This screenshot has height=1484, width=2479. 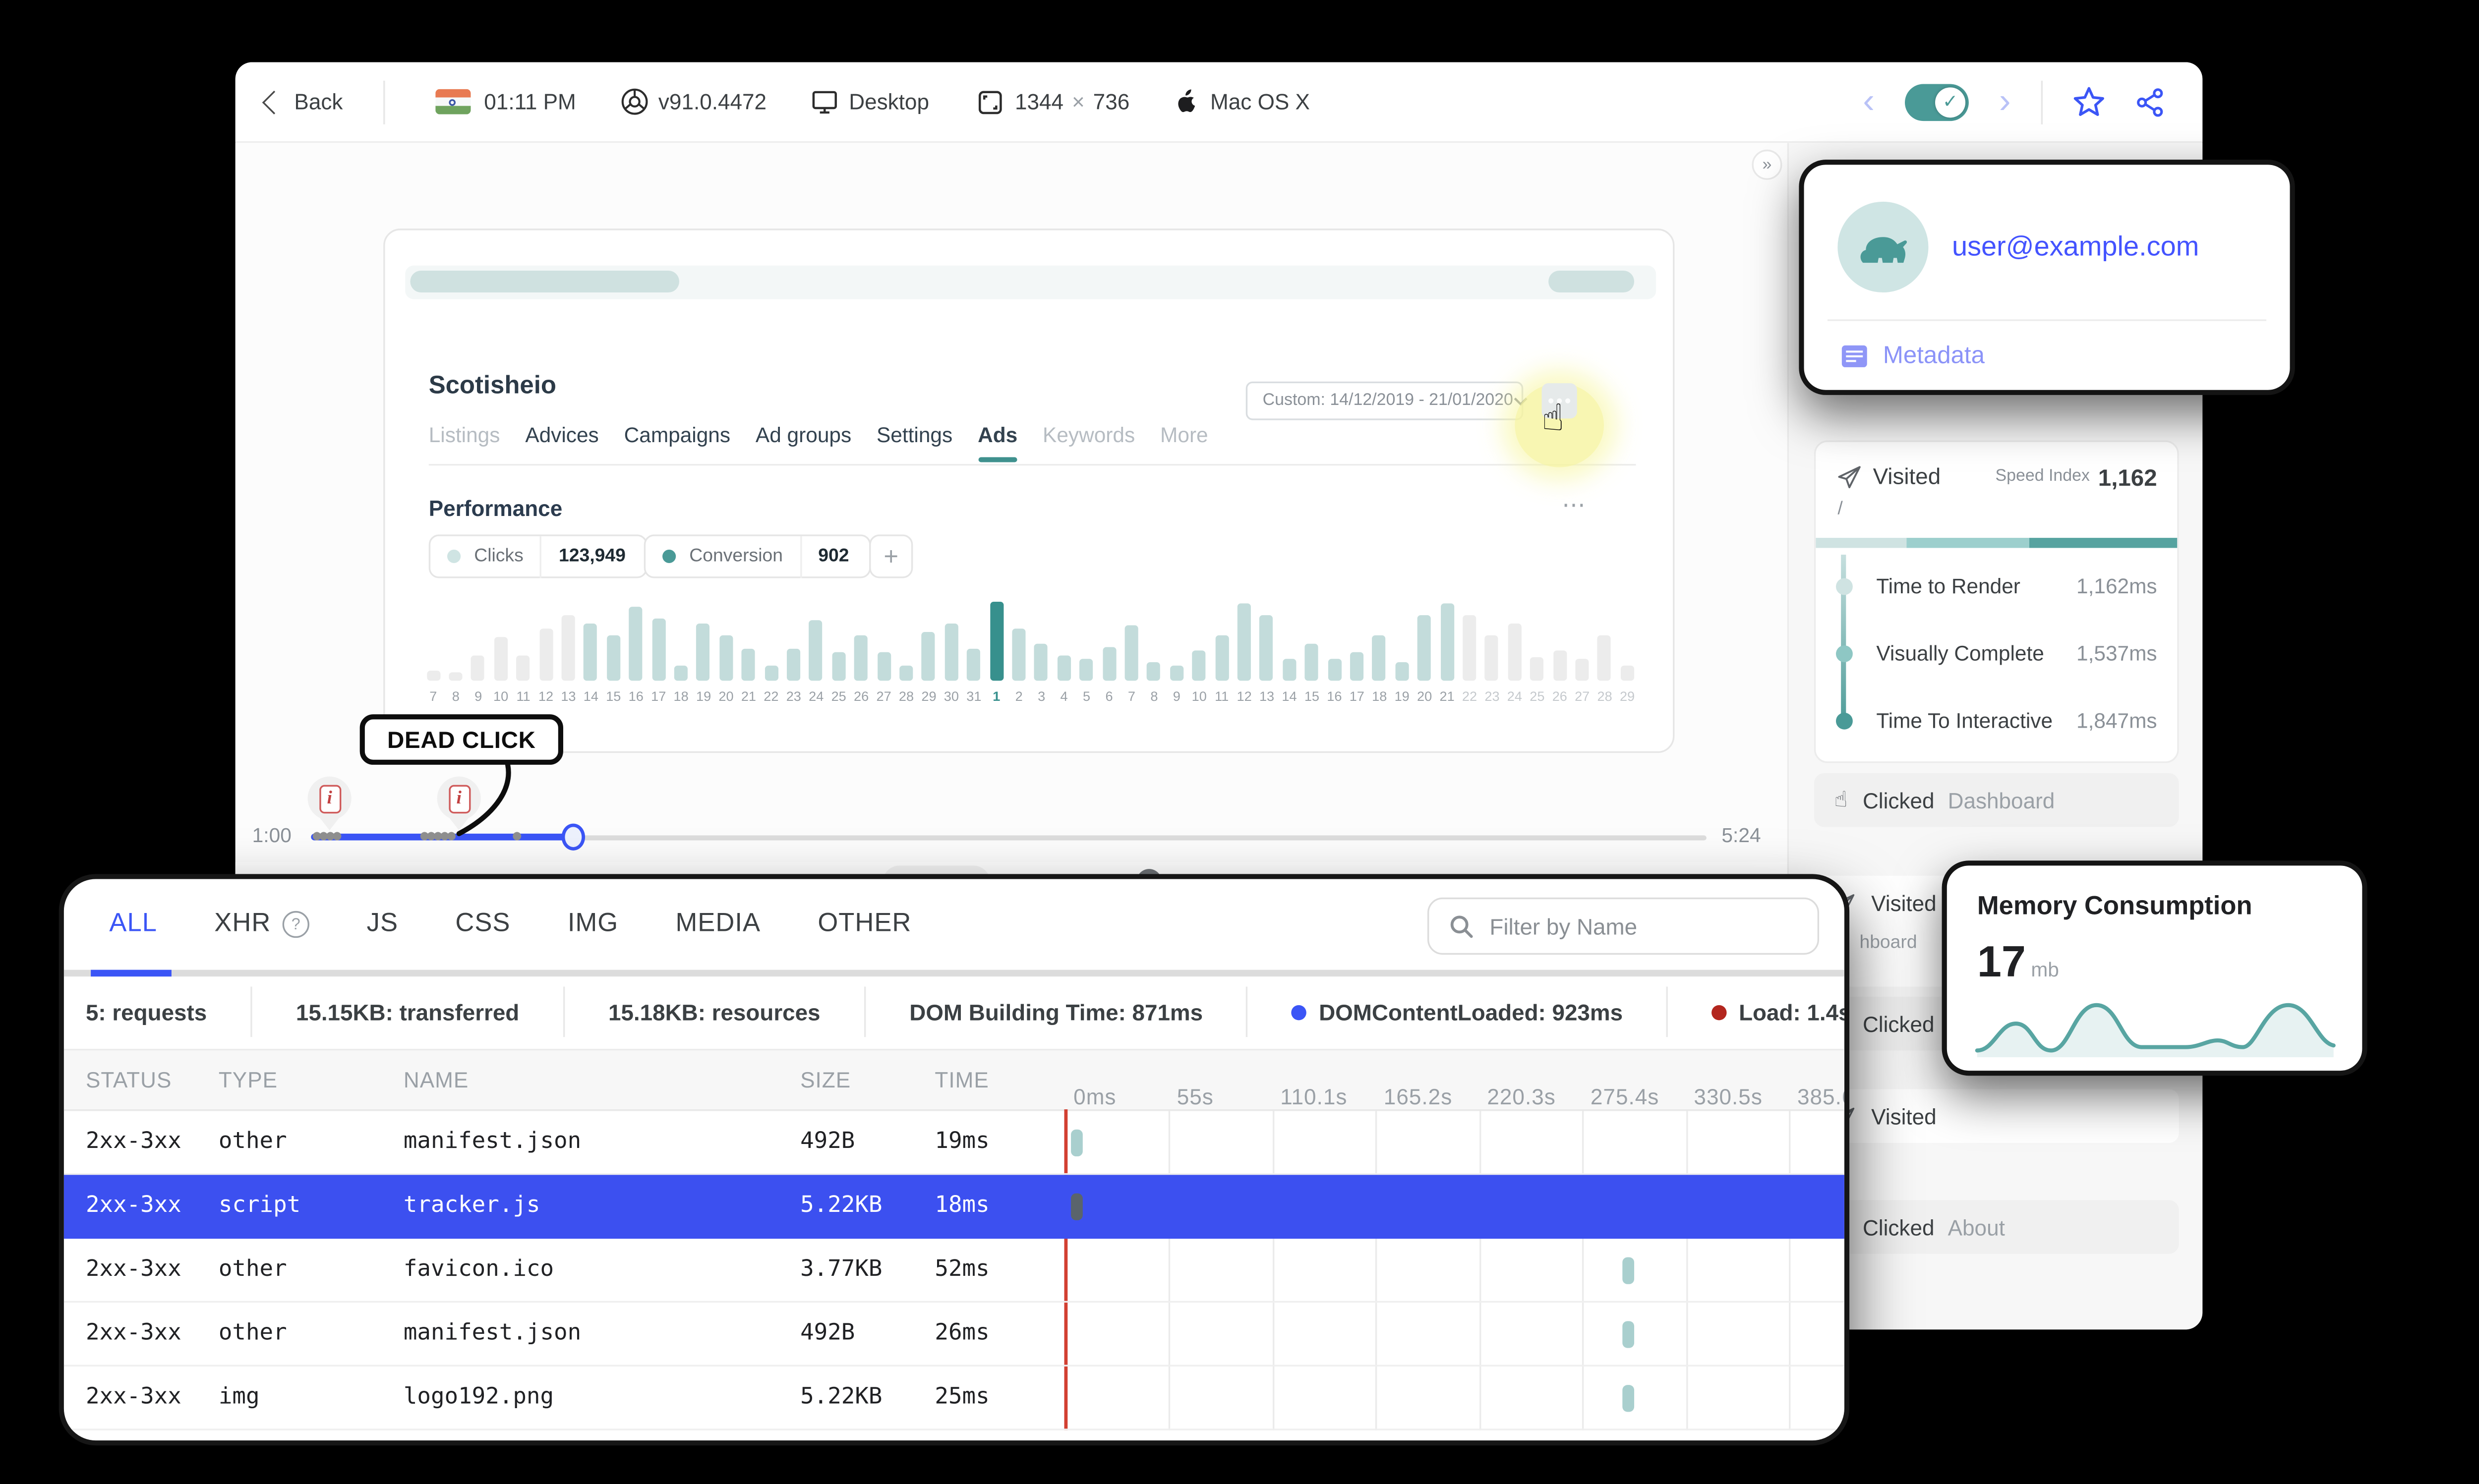 What do you see at coordinates (530, 101) in the screenshot?
I see `session-time: 01:11 PM` at bounding box center [530, 101].